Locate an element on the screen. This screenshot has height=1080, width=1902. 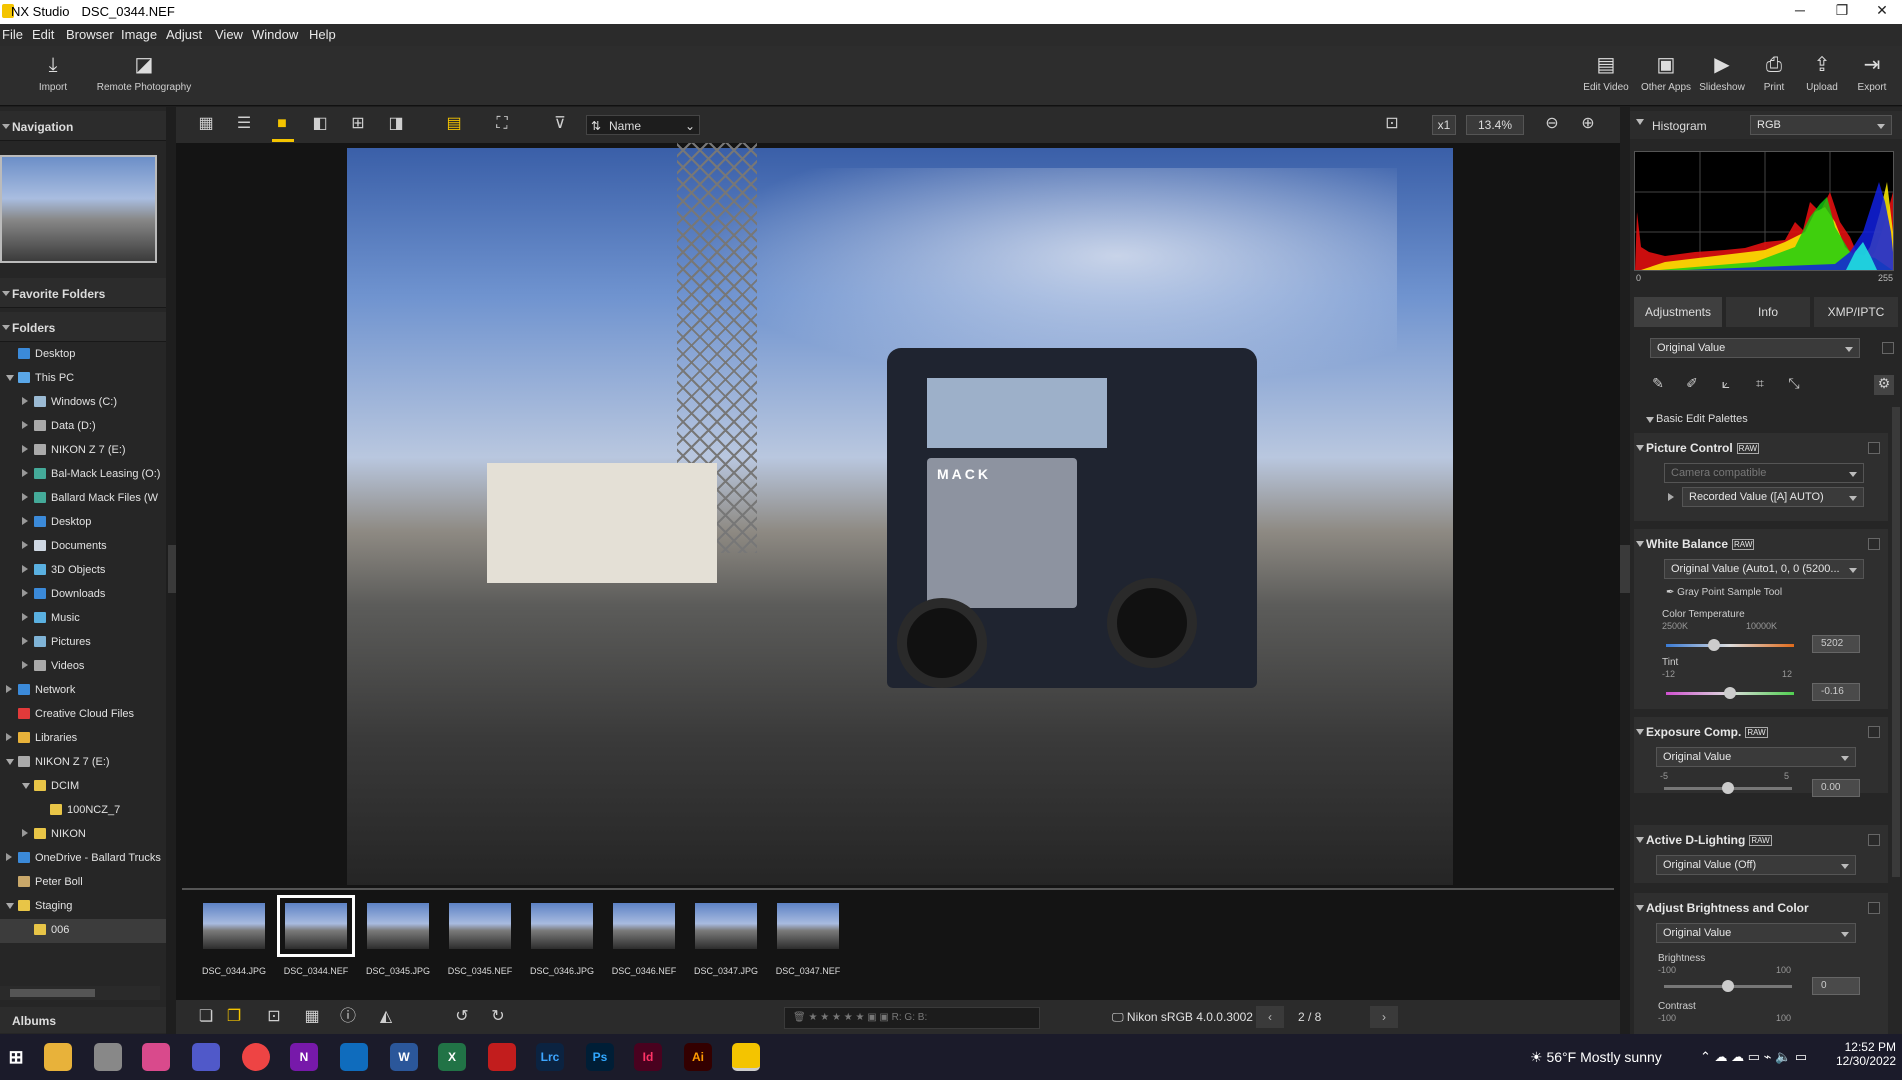
brightness-color-checkbox is located at coordinates (1874, 908).